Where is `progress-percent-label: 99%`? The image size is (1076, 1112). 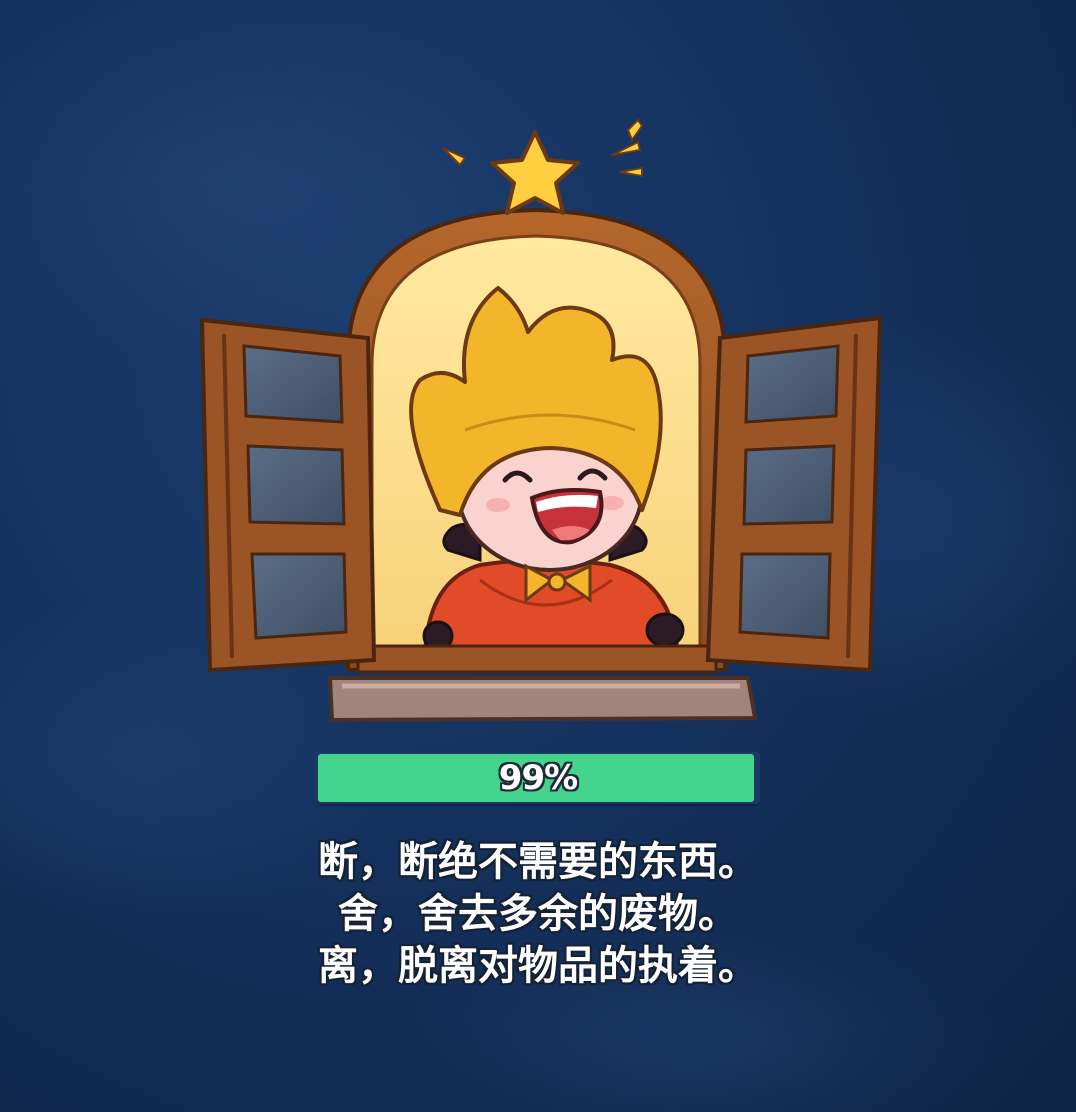
progress-percent-label: 99% is located at coordinates (538, 778).